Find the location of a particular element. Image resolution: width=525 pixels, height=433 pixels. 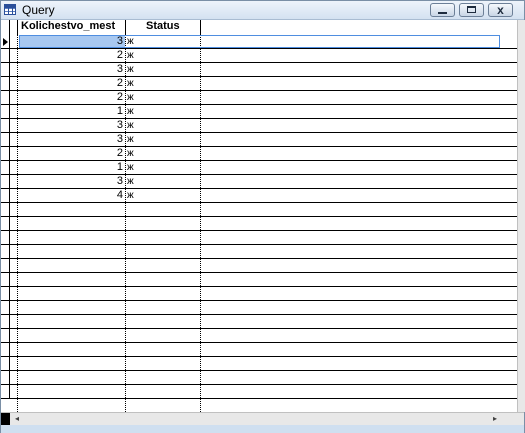

close-button: x is located at coordinates (500, 10).